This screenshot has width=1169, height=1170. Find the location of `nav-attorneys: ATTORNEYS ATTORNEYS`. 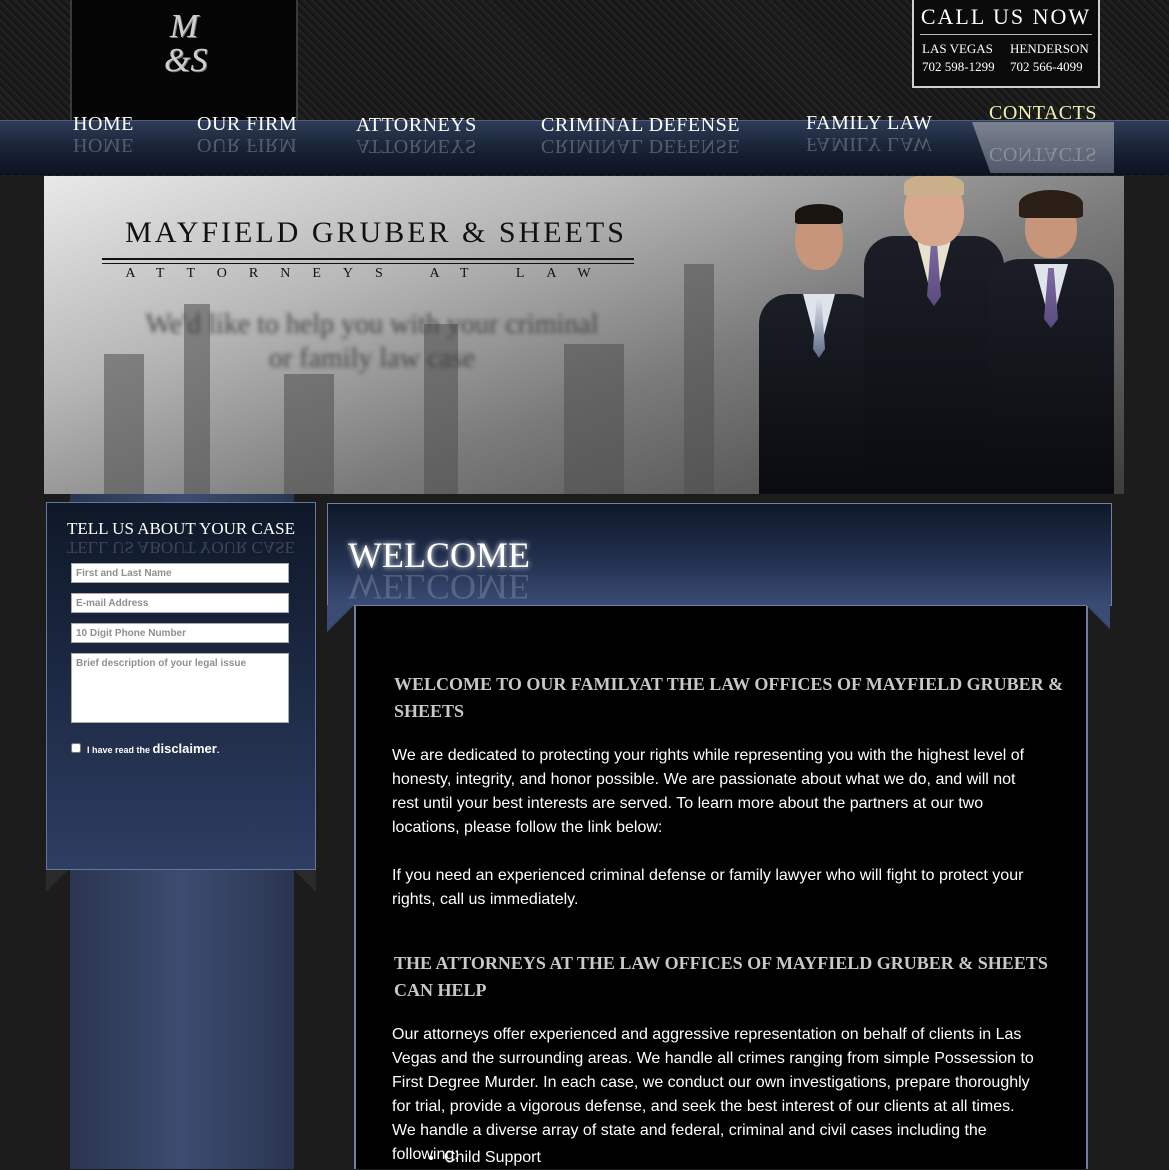

nav-attorneys: ATTORNEYS ATTORNEYS is located at coordinates (416, 135).